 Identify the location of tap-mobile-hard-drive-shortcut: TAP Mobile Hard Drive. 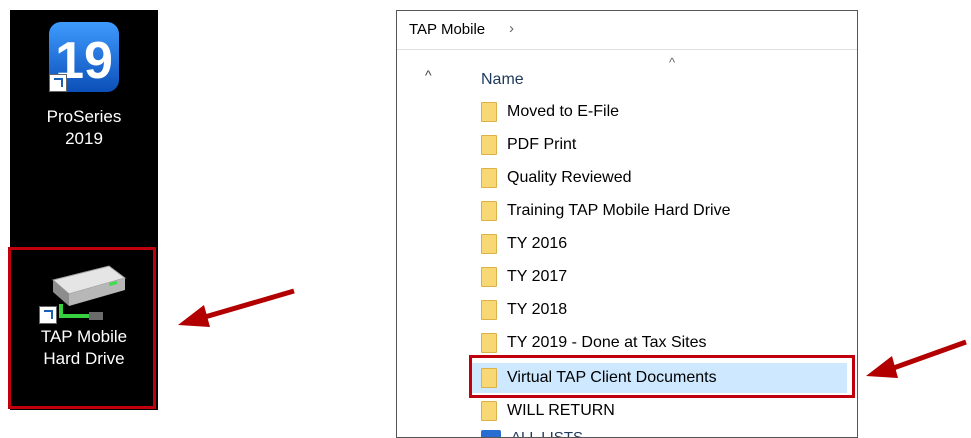
(84, 308).